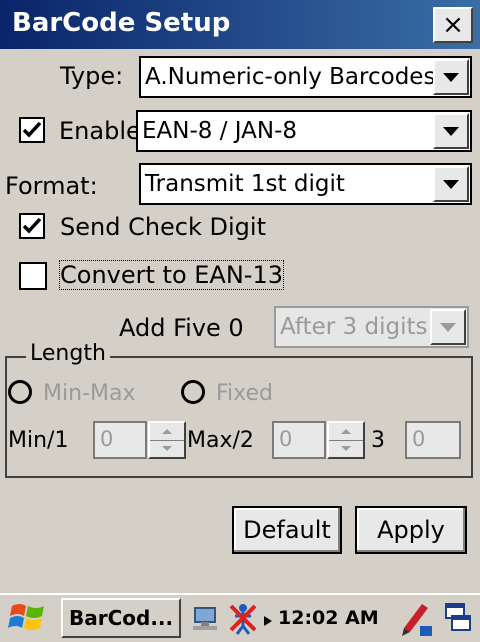 This screenshot has width=480, height=642. I want to click on format-dropdown-arrow, so click(451, 184).